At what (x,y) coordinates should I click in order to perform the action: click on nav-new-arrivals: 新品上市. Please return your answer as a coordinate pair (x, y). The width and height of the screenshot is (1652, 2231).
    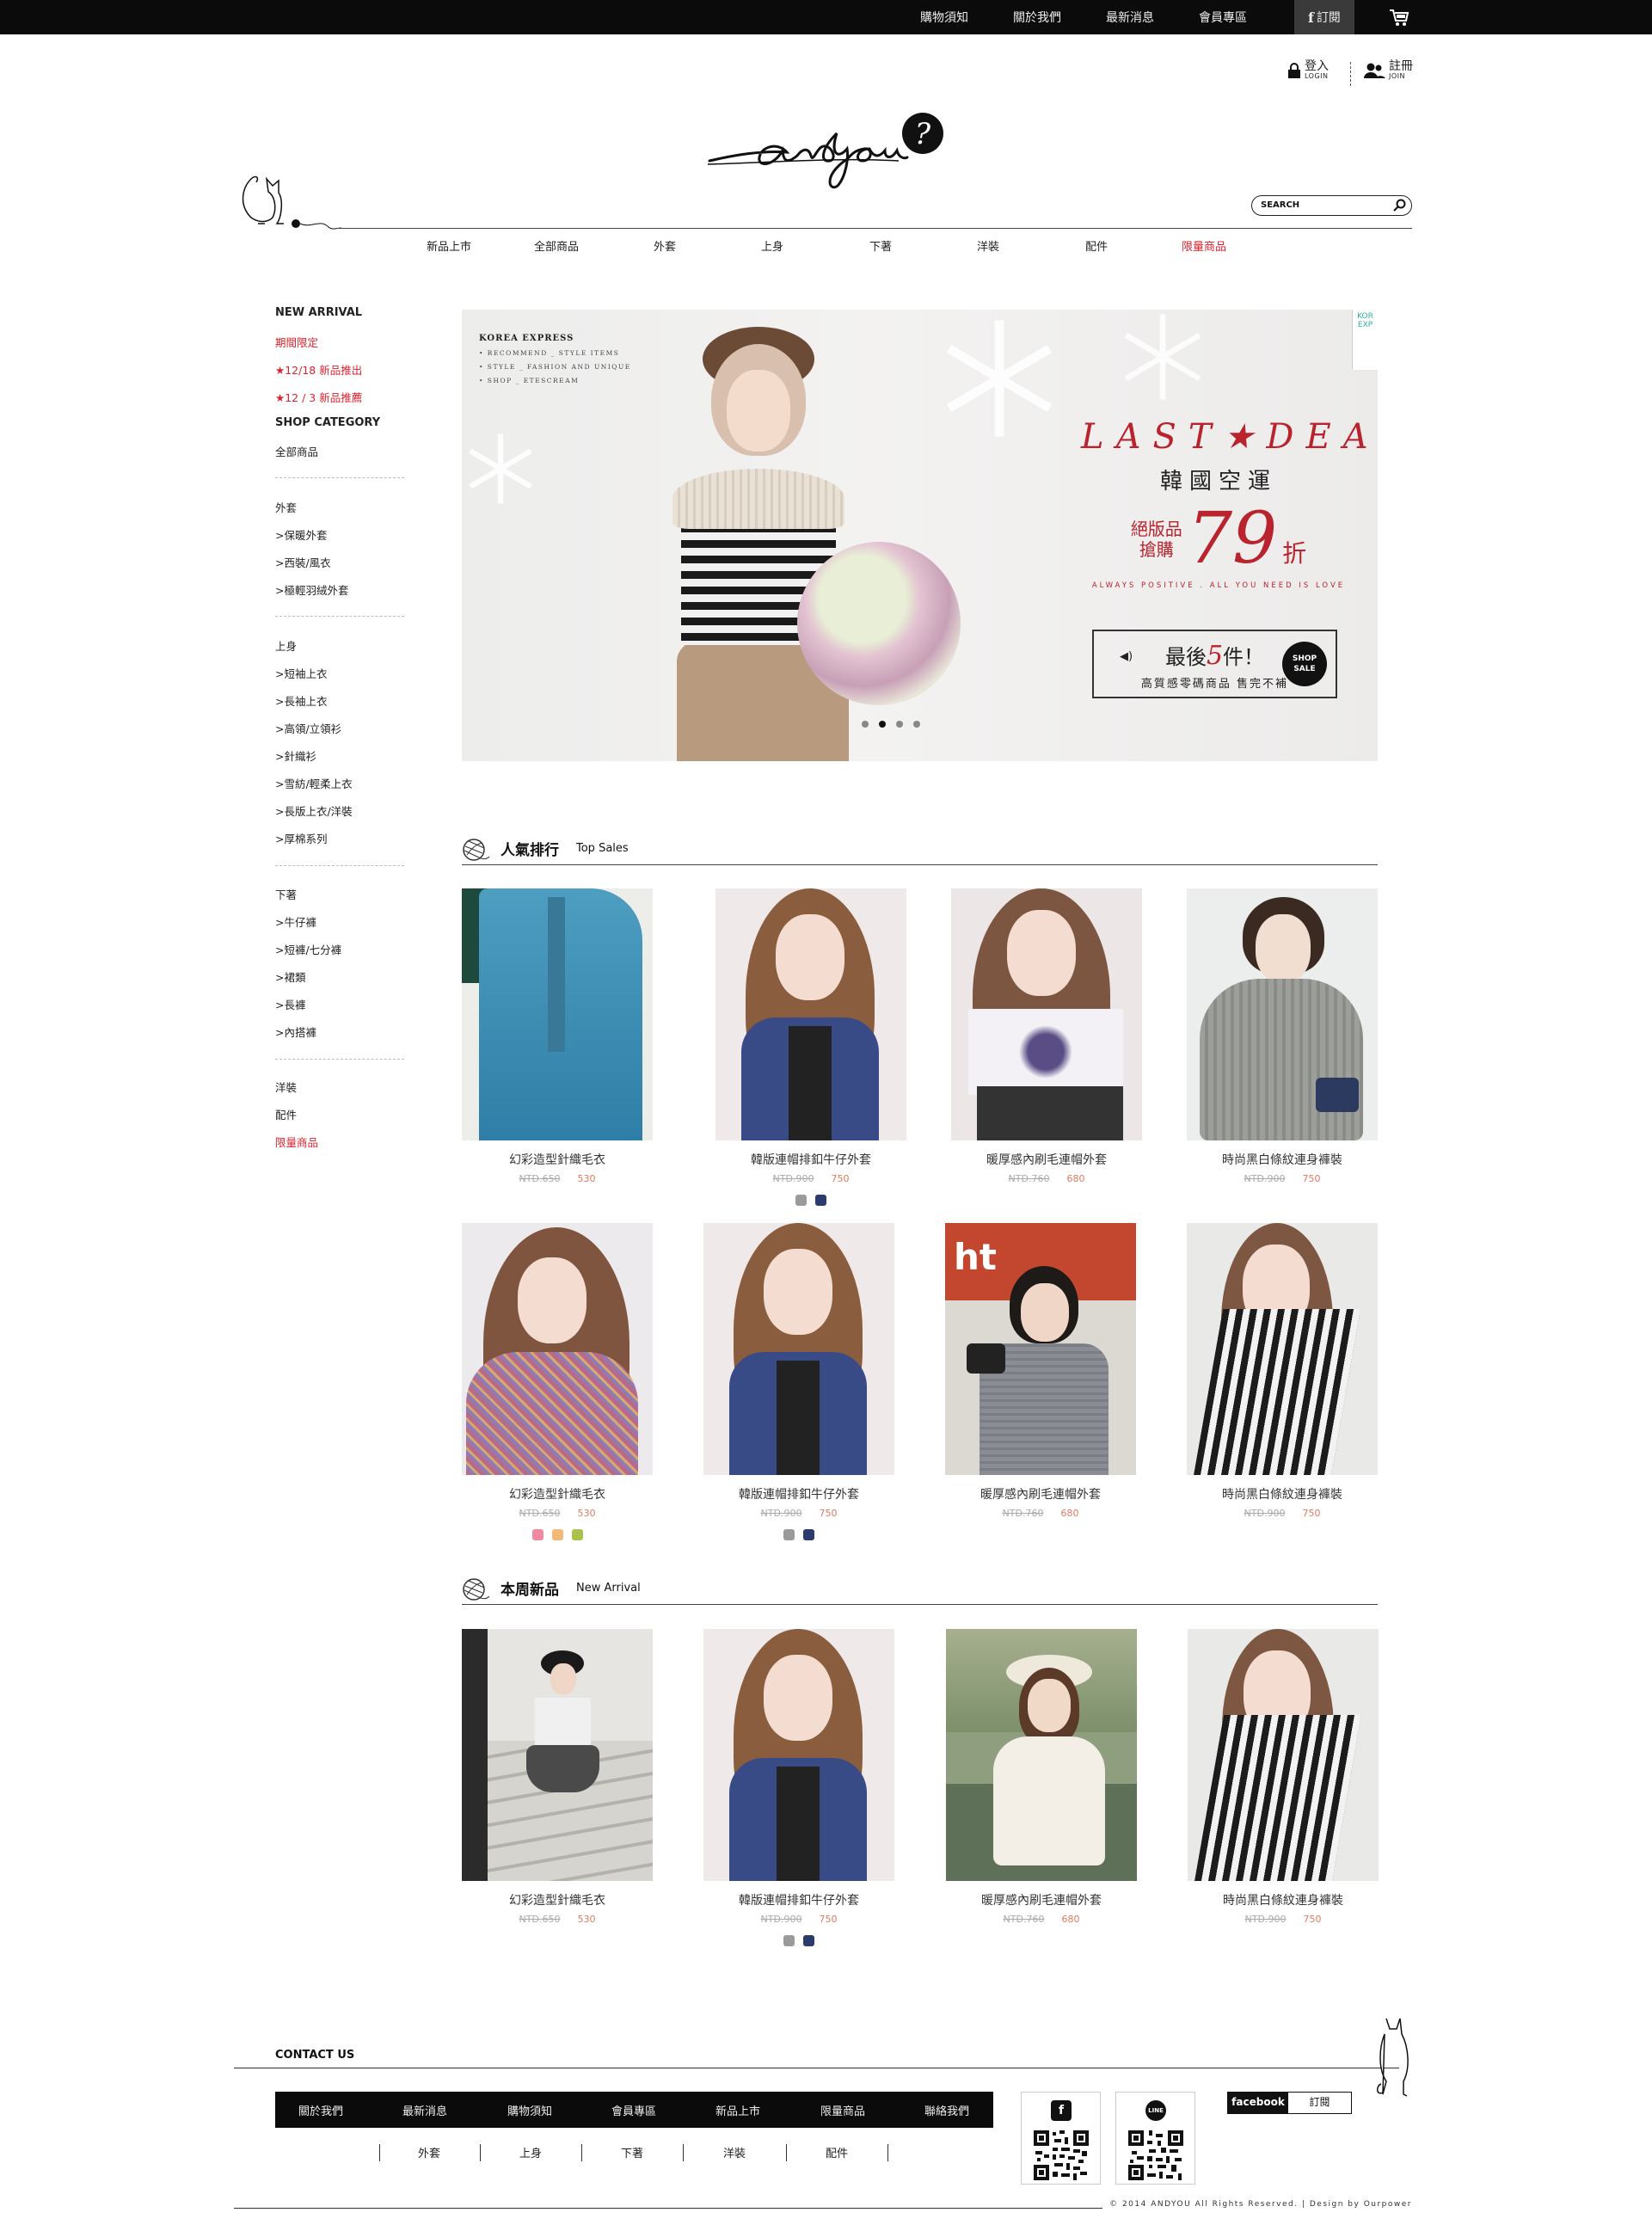
    Looking at the image, I should click on (449, 245).